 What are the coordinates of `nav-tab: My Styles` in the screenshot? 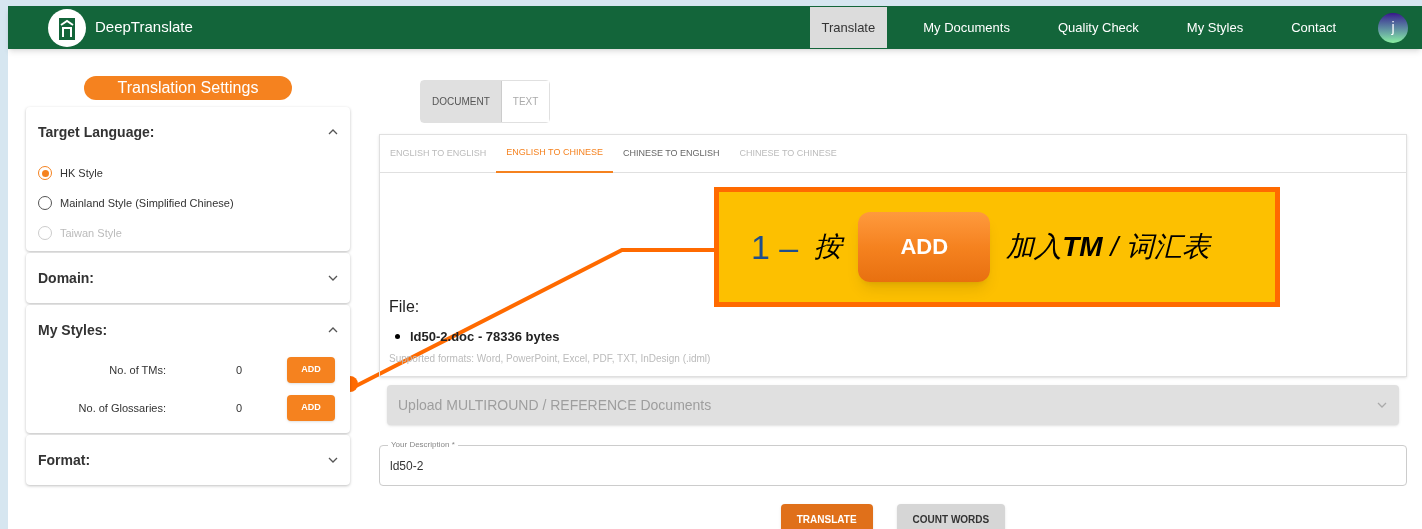 It's located at (1215, 27).